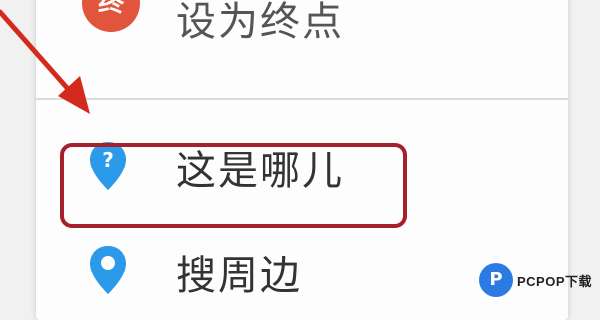 The width and height of the screenshot is (600, 320). I want to click on watermark: P PCPOP下载, so click(535, 280).